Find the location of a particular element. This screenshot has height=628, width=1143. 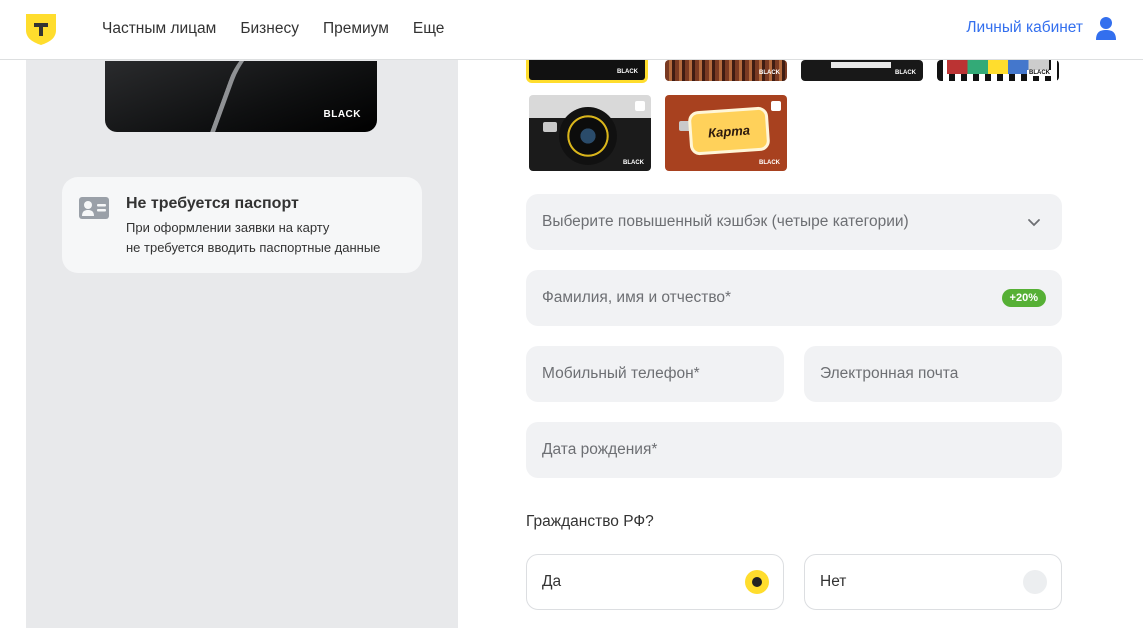

full-name-placeholder: Фамилия, имя и отчество* is located at coordinates (637, 297).